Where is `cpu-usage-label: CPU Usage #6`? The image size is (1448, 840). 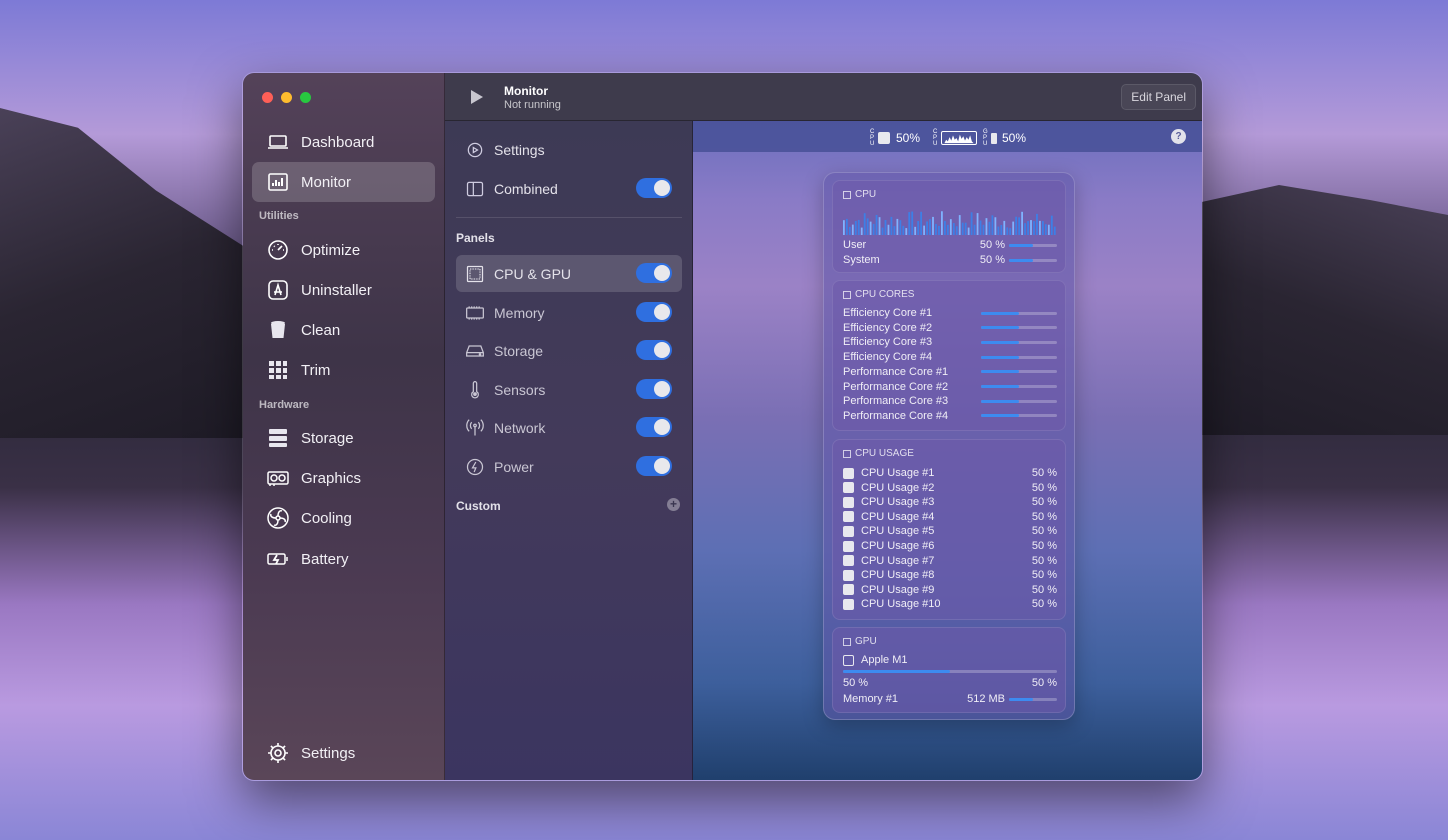 cpu-usage-label: CPU Usage #6 is located at coordinates (898, 546).